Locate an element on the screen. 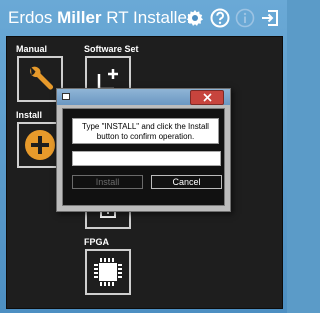 This screenshot has height=313, width=320. app-title: Erdos Miller RT Installer is located at coordinates (100, 17).